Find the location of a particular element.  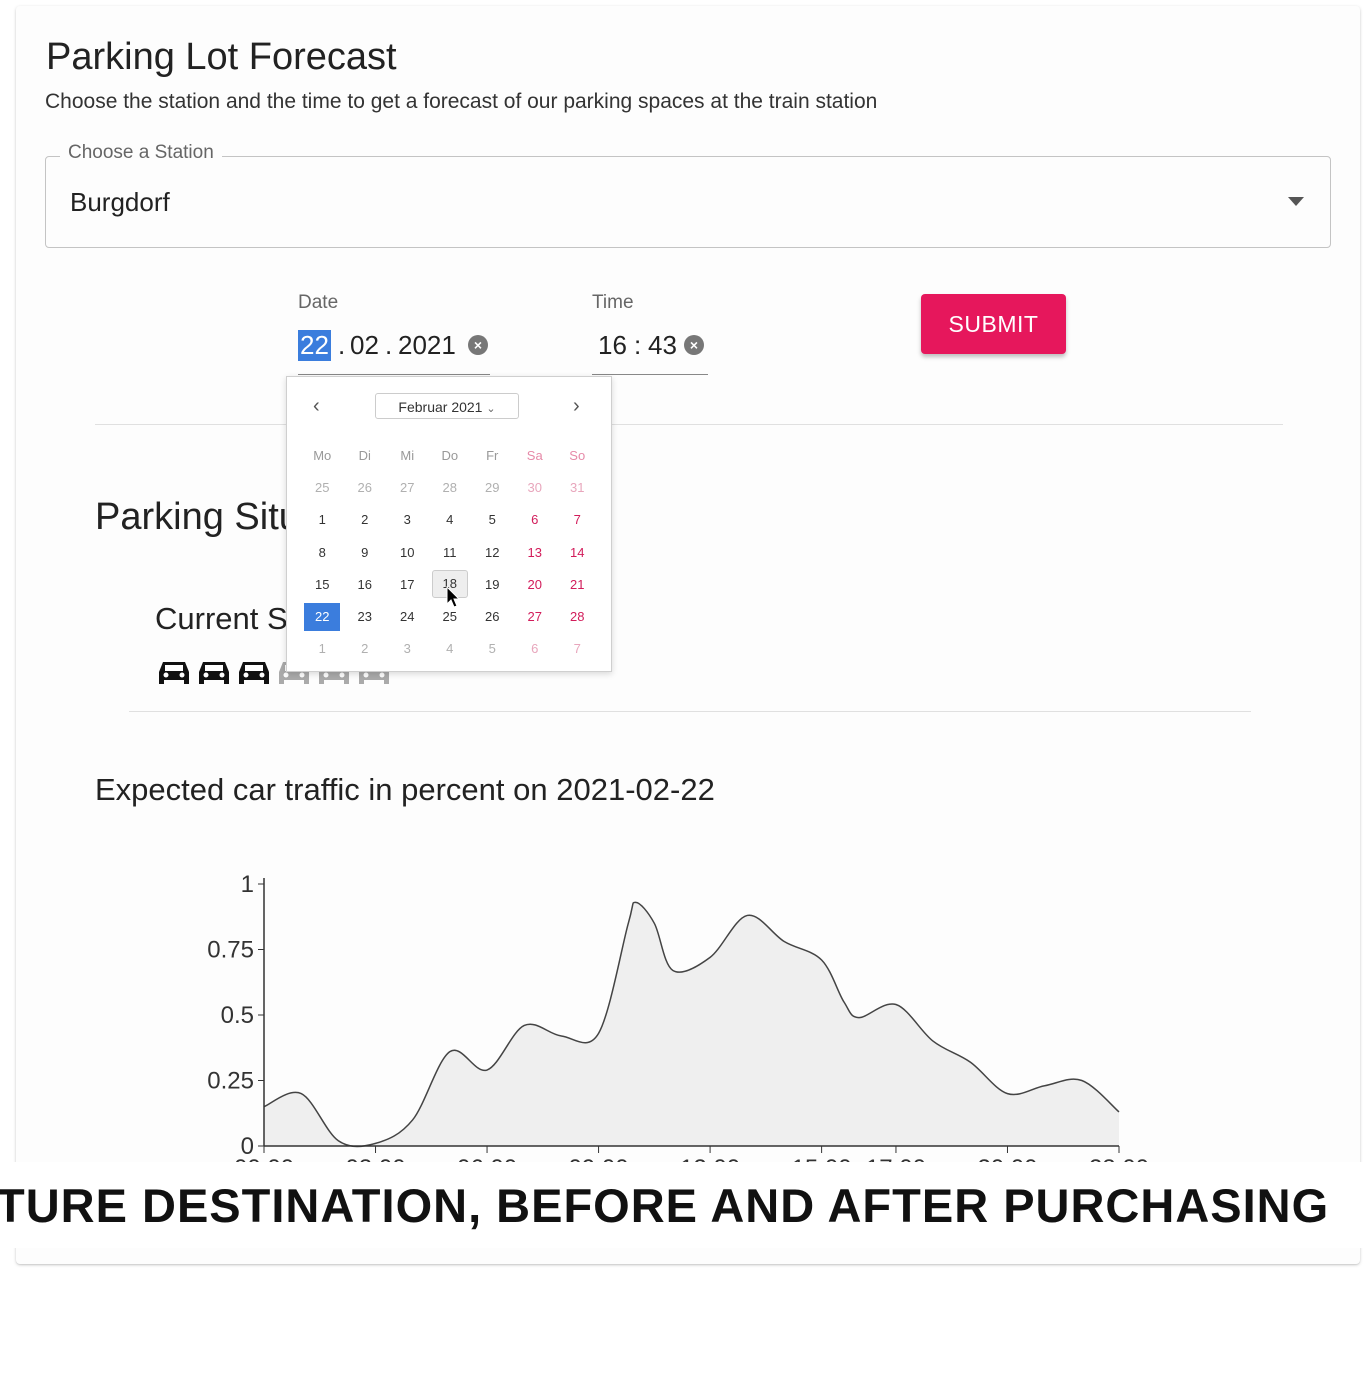

calendar-day: 21 is located at coordinates (577, 584).